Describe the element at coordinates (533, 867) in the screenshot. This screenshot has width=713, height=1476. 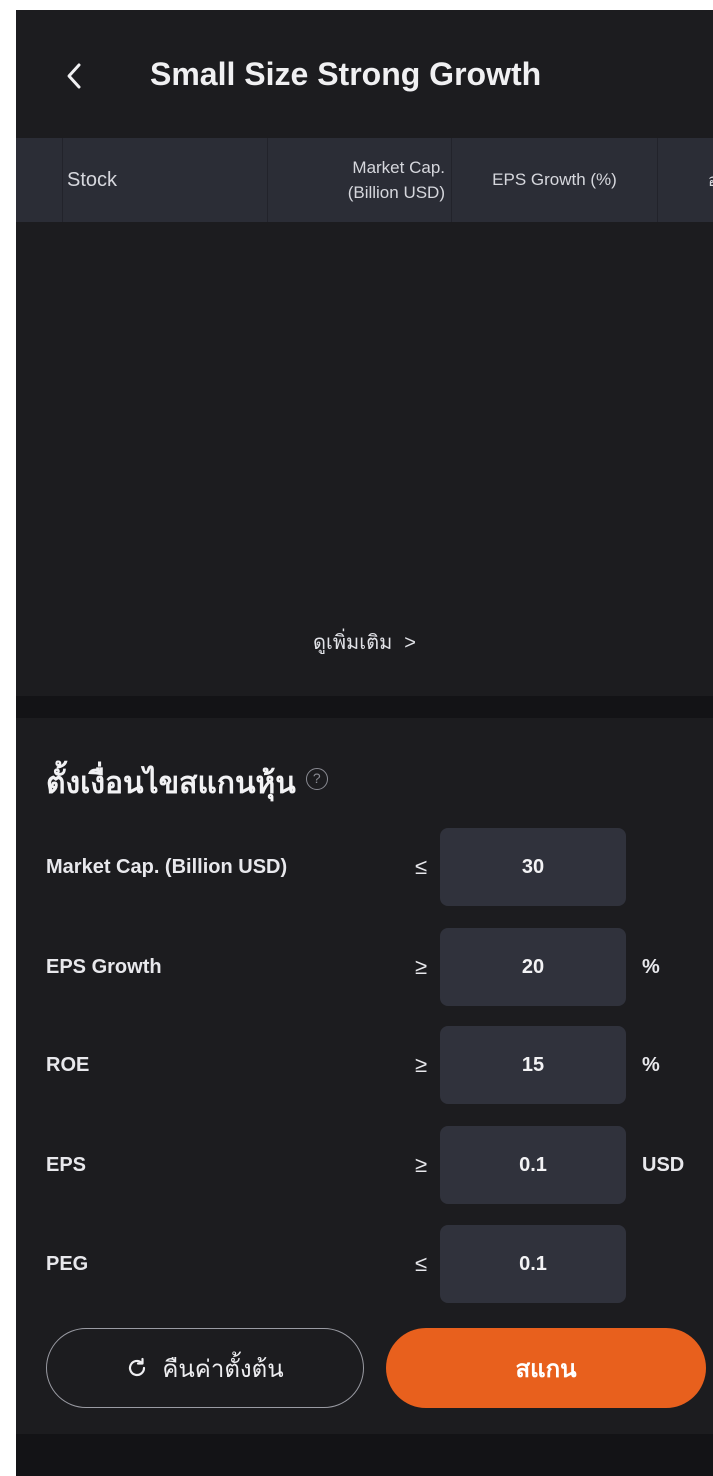
I see `market-cap-input: 30` at that location.